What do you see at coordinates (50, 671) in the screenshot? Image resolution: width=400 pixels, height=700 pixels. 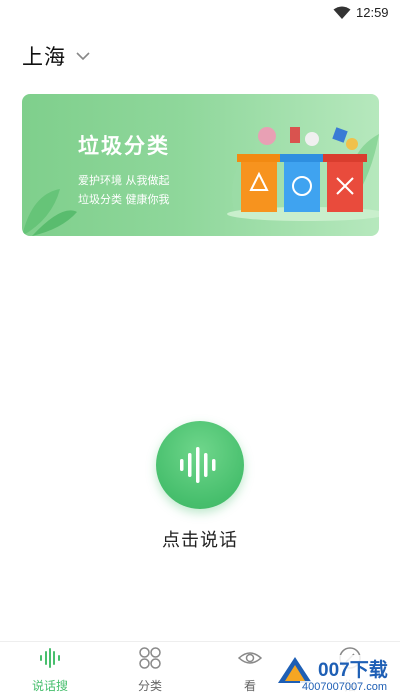 I see `nav-item-voice-search: 说话搜` at bounding box center [50, 671].